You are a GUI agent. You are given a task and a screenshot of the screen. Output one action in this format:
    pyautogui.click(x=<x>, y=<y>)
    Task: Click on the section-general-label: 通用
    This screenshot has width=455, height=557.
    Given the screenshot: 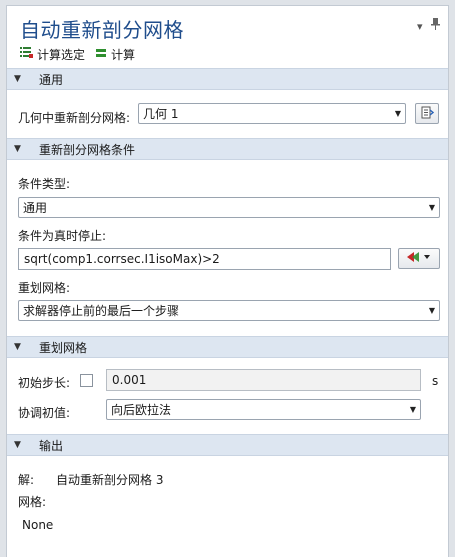 What is the action you would take?
    pyautogui.click(x=51, y=79)
    